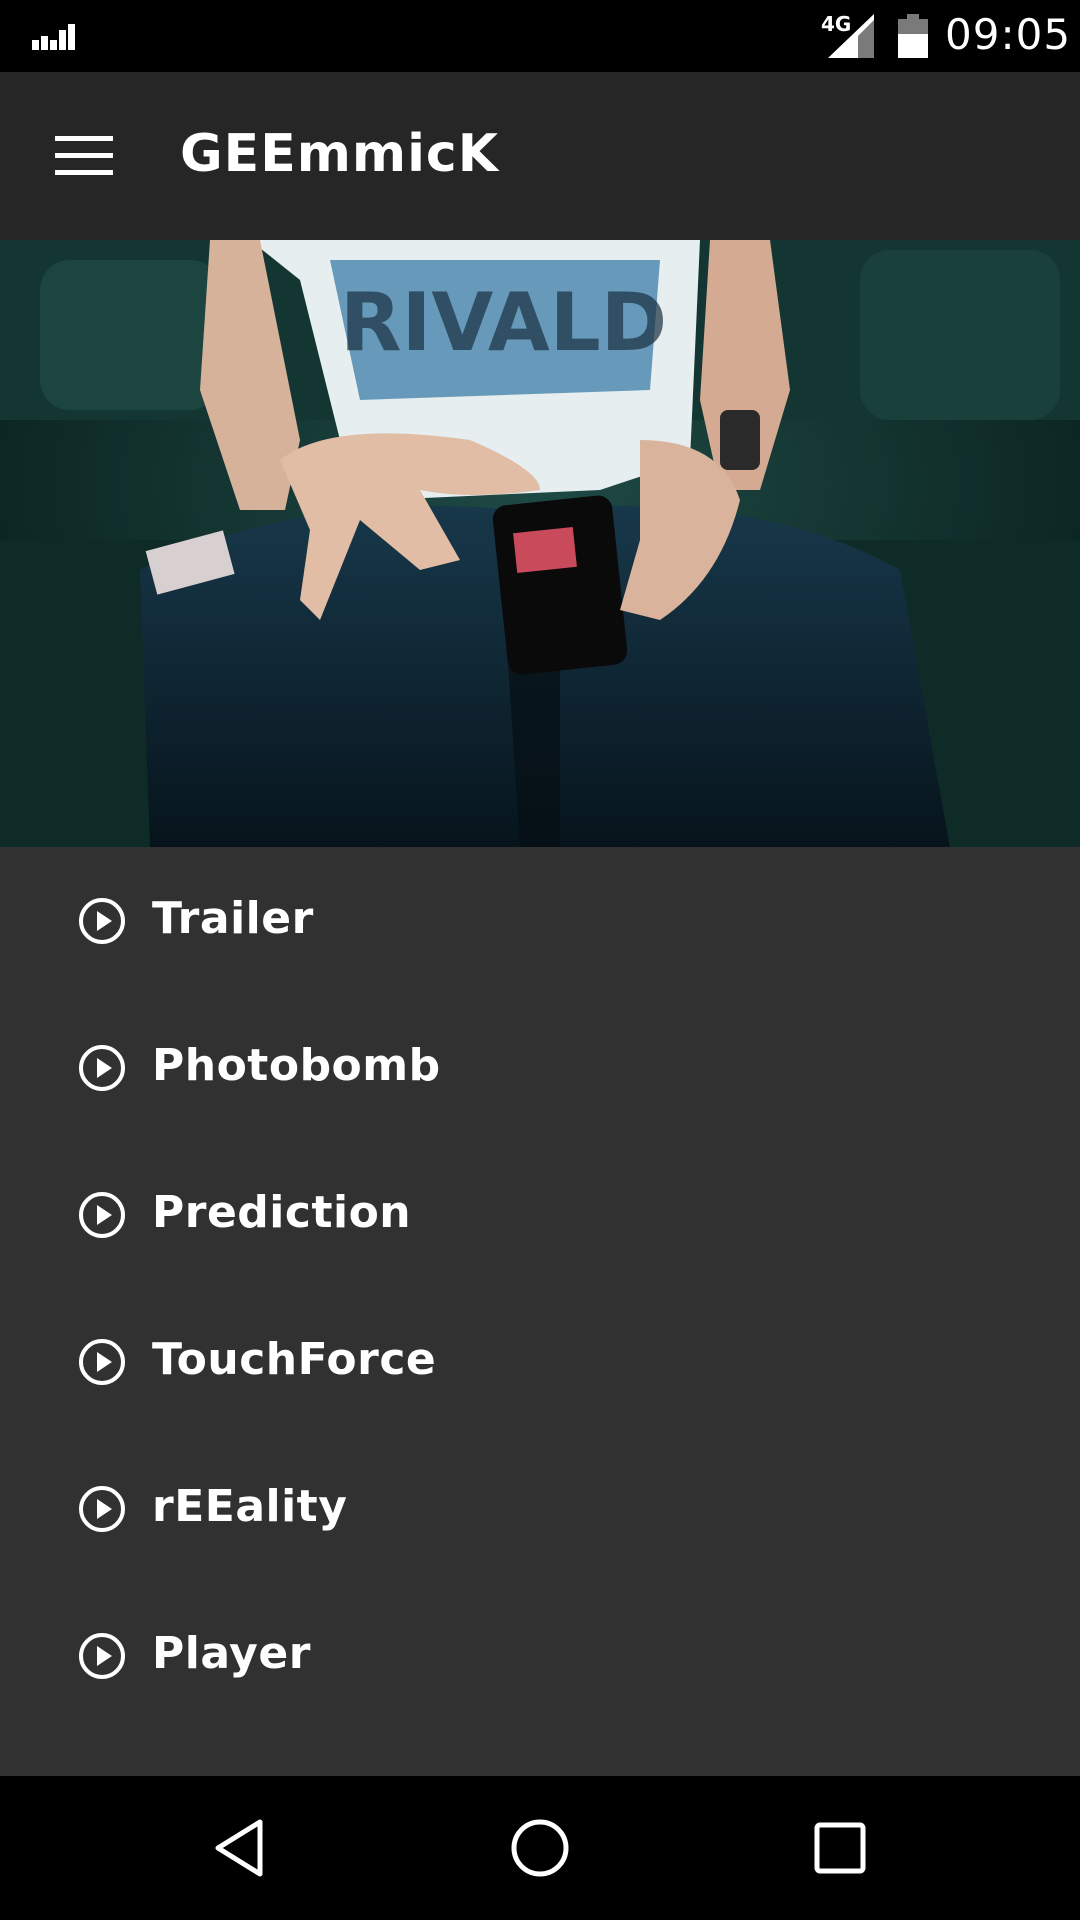  Describe the element at coordinates (540, 1361) in the screenshot. I see `list-item-touchforce: TouchForce` at that location.